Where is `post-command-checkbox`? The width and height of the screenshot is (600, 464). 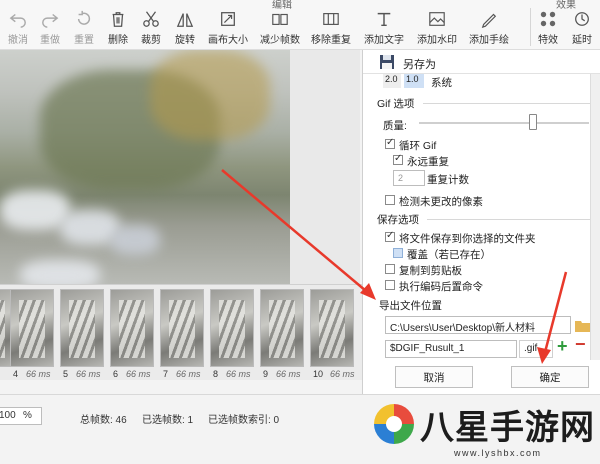 post-command-checkbox is located at coordinates (390, 285).